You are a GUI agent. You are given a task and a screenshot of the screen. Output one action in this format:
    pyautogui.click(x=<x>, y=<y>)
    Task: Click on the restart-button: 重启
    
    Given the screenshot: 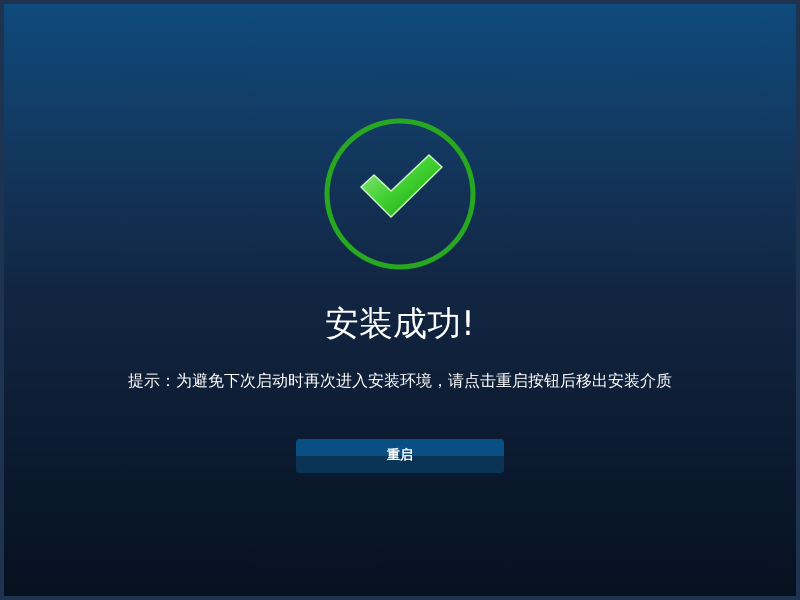 What is the action you would take?
    pyautogui.click(x=400, y=456)
    